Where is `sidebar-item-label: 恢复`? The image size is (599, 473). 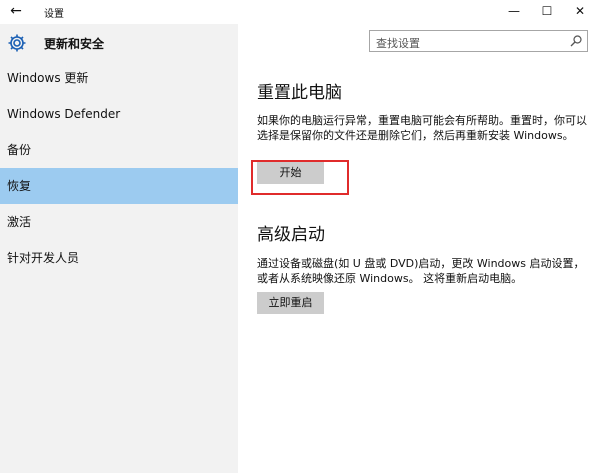
sidebar-item-label: 恢复 is located at coordinates (19, 186).